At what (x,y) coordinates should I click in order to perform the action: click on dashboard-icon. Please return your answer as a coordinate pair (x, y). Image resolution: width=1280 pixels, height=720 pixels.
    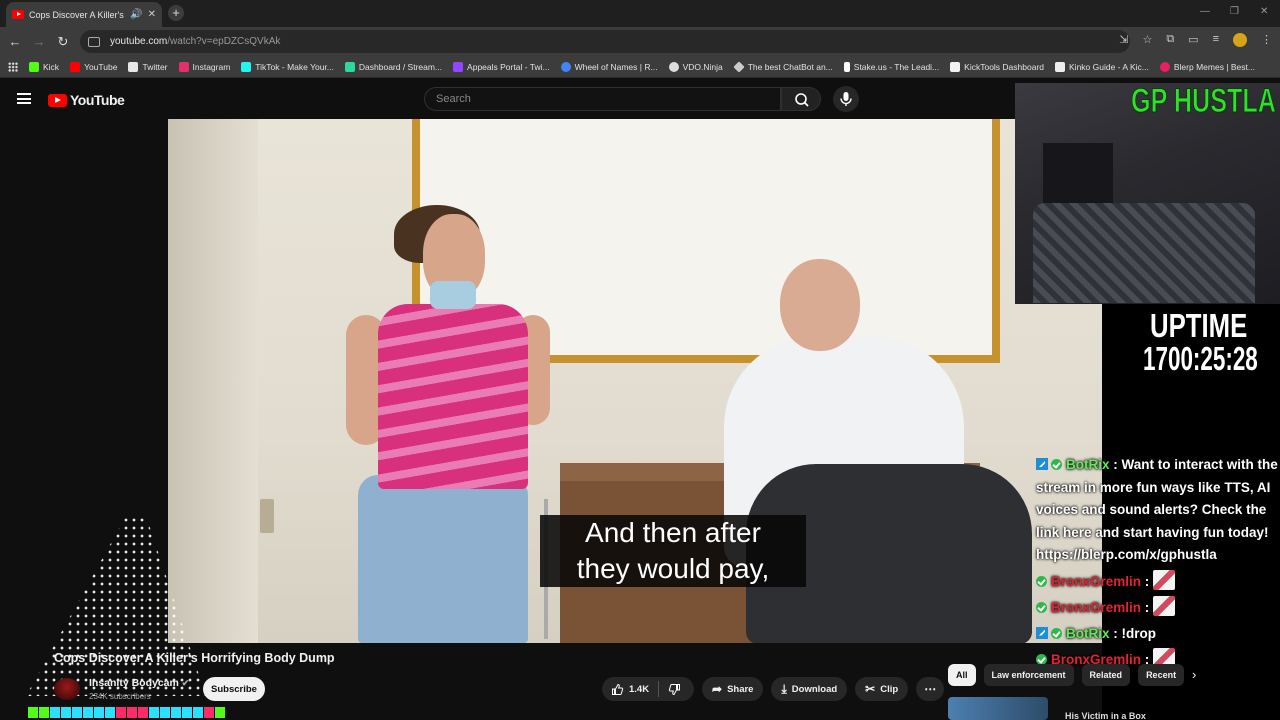
    Looking at the image, I should click on (349, 66).